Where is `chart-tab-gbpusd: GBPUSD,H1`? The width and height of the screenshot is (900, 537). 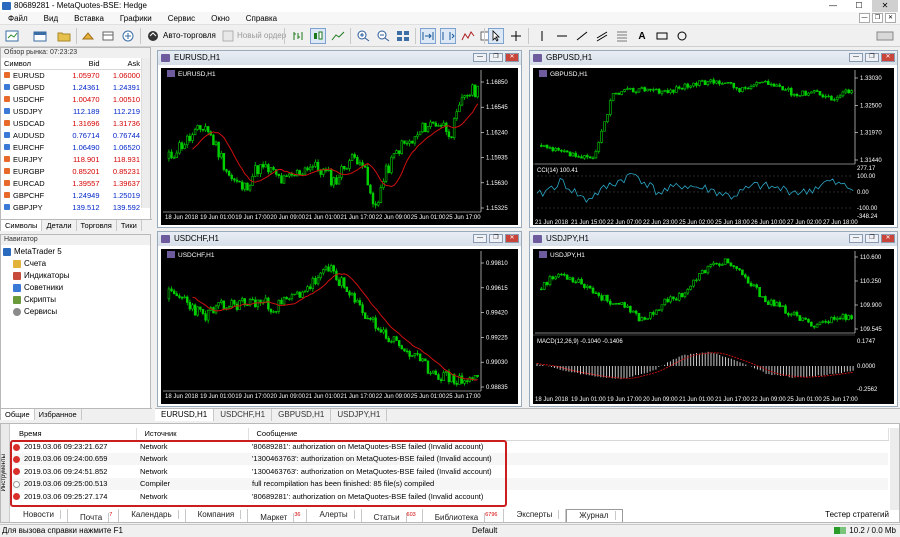
chart-tab-gbpusd: GBPUSD,H1 is located at coordinates (302, 415).